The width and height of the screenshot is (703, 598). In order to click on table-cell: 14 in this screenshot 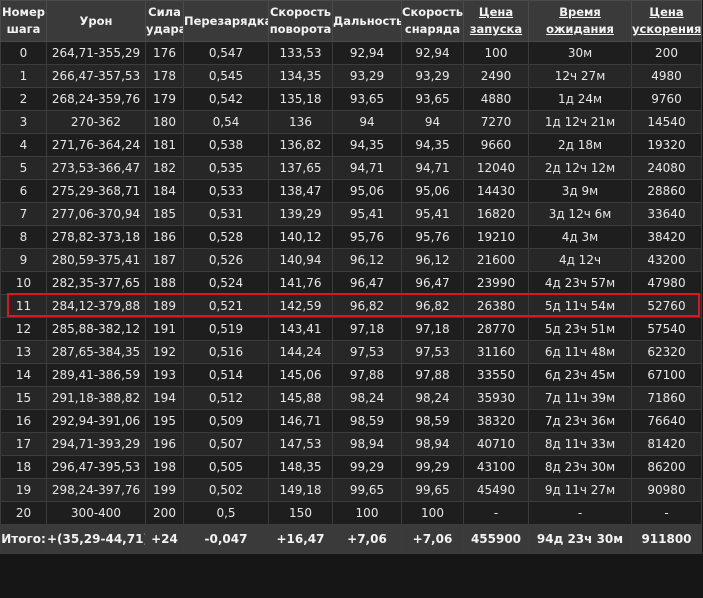, I will do `click(23, 375)`.